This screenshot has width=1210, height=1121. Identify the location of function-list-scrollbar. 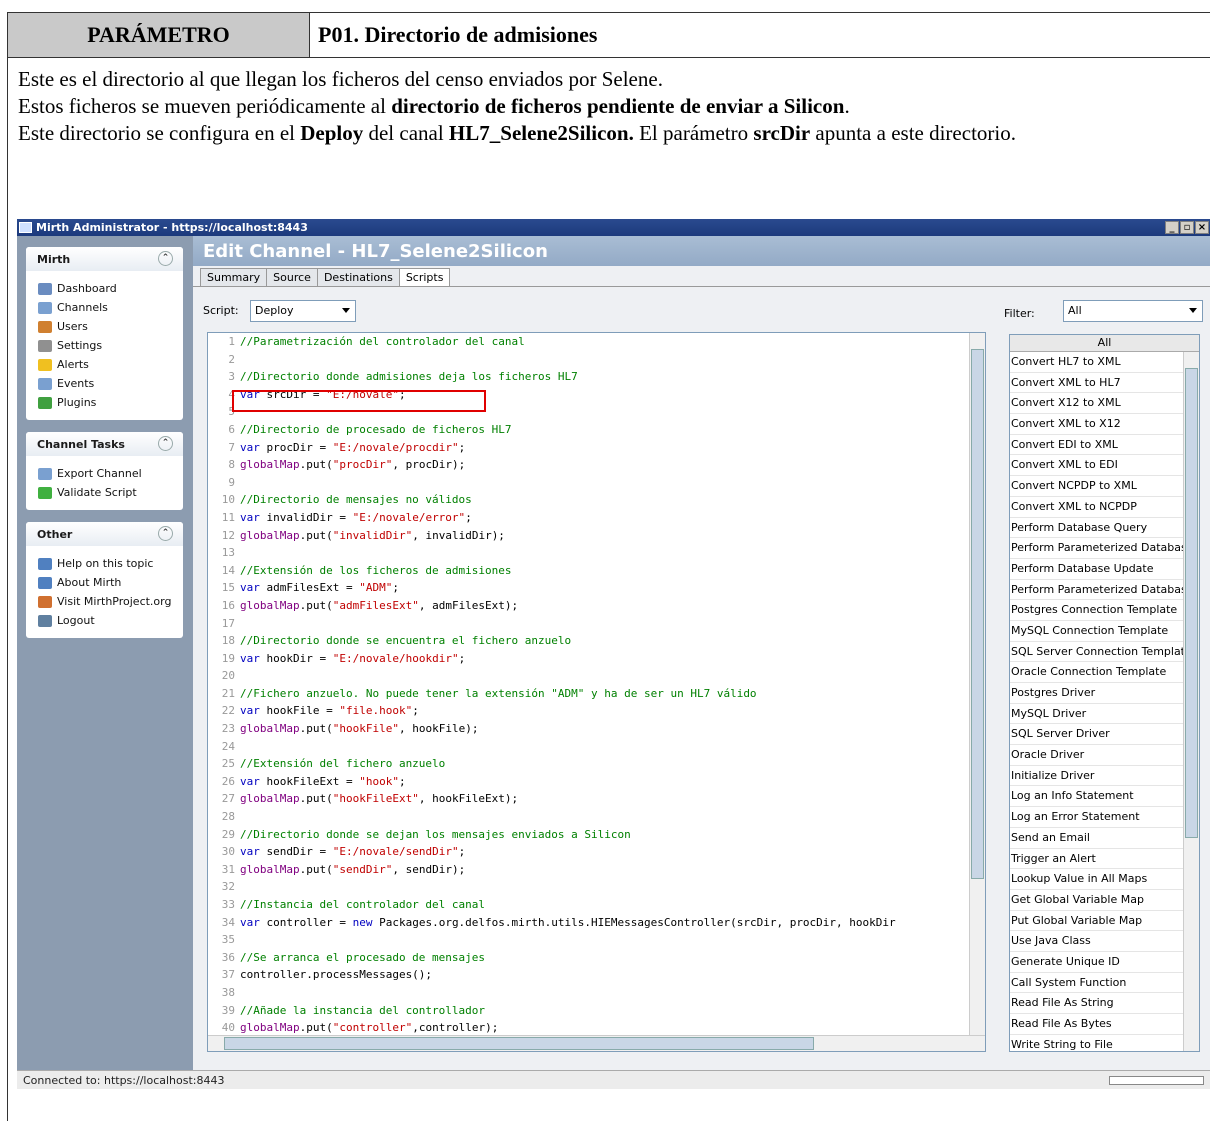
(1191, 701).